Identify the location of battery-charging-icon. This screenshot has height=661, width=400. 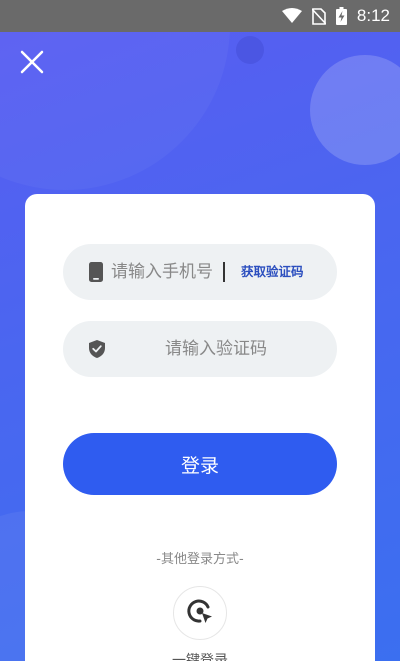
(341, 16).